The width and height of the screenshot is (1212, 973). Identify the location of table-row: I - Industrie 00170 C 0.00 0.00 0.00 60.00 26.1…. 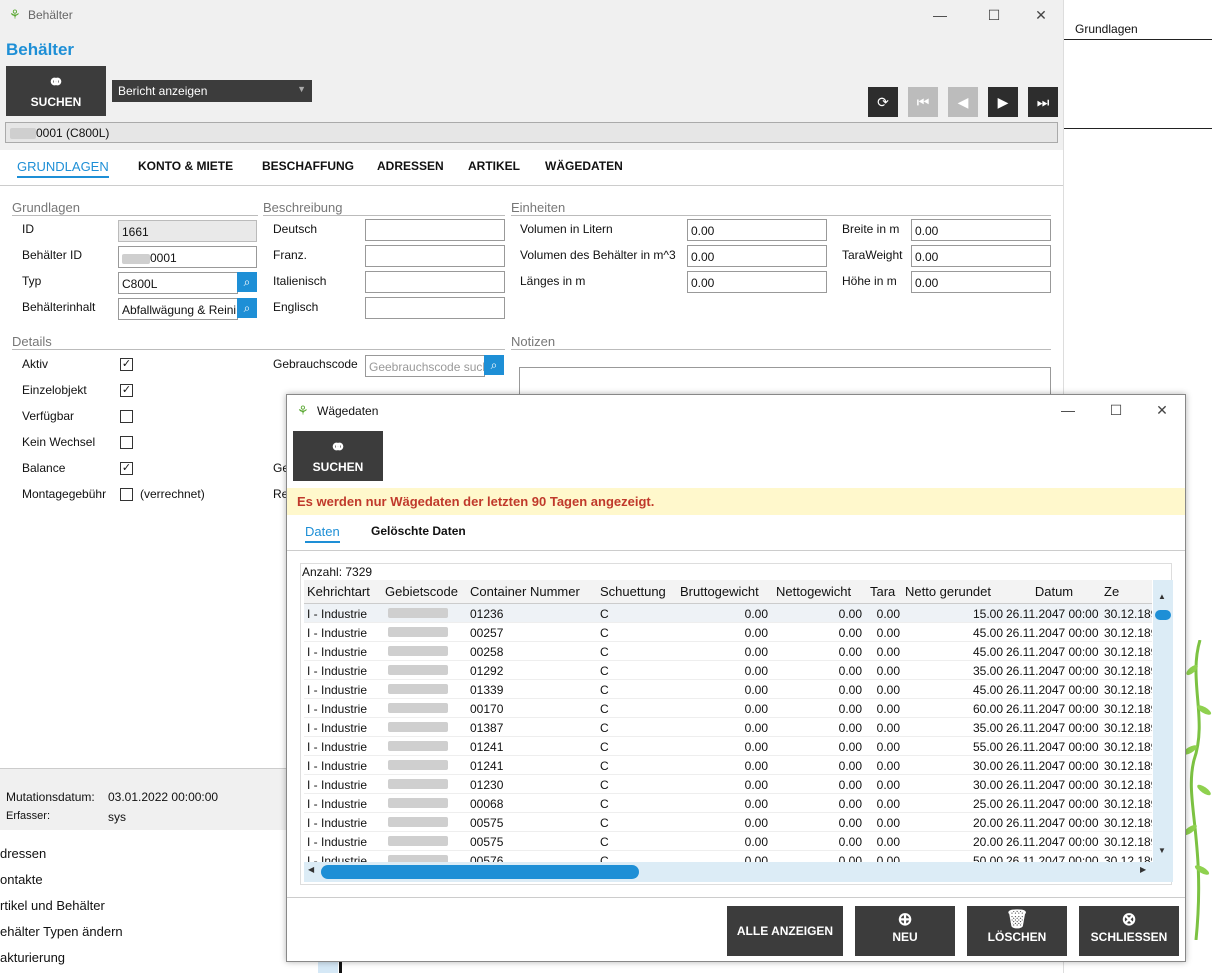
(728, 708).